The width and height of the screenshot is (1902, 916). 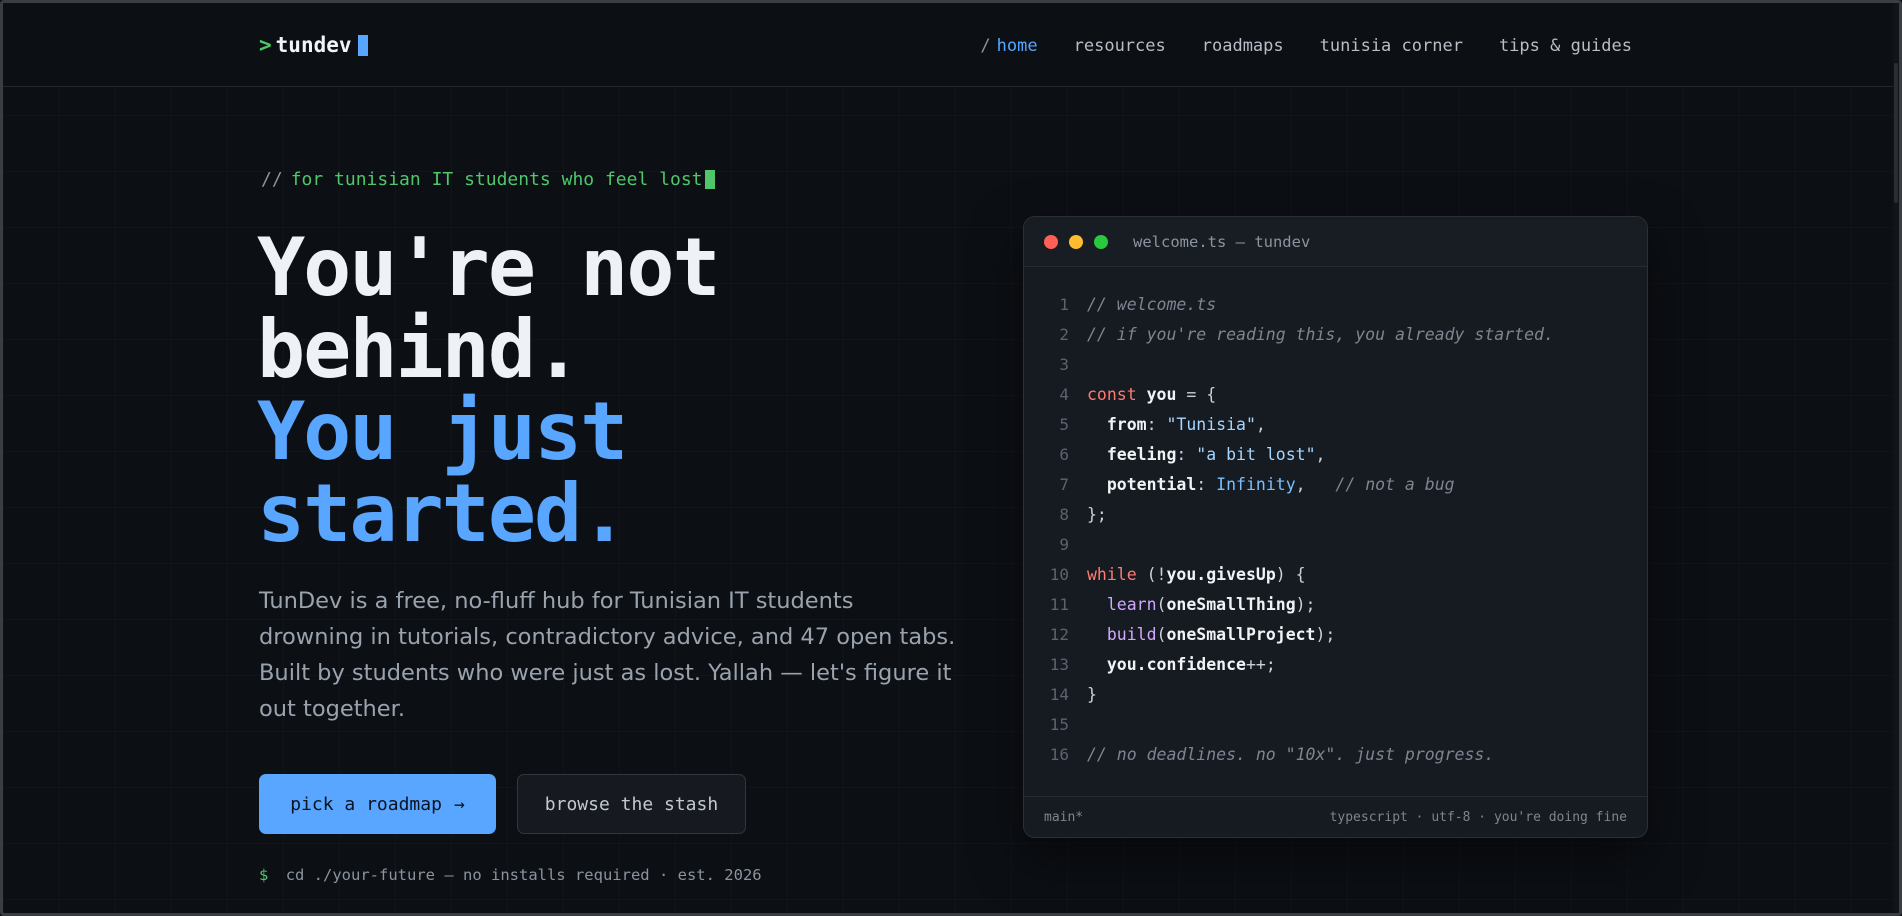 What do you see at coordinates (1051, 241) in the screenshot?
I see `close-dot-icon` at bounding box center [1051, 241].